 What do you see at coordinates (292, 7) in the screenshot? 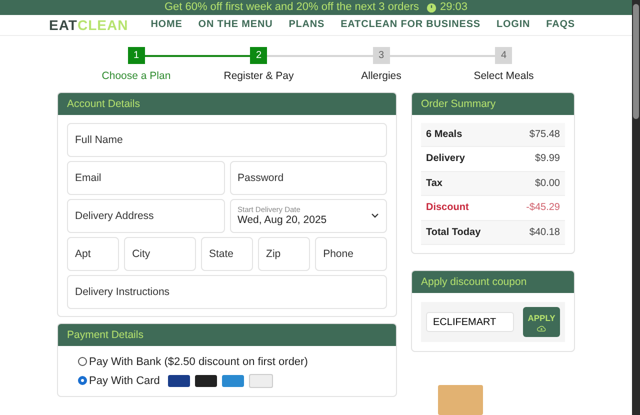
I see `promo-text: Get 60% off first week and 20% off the next 3 orders` at bounding box center [292, 7].